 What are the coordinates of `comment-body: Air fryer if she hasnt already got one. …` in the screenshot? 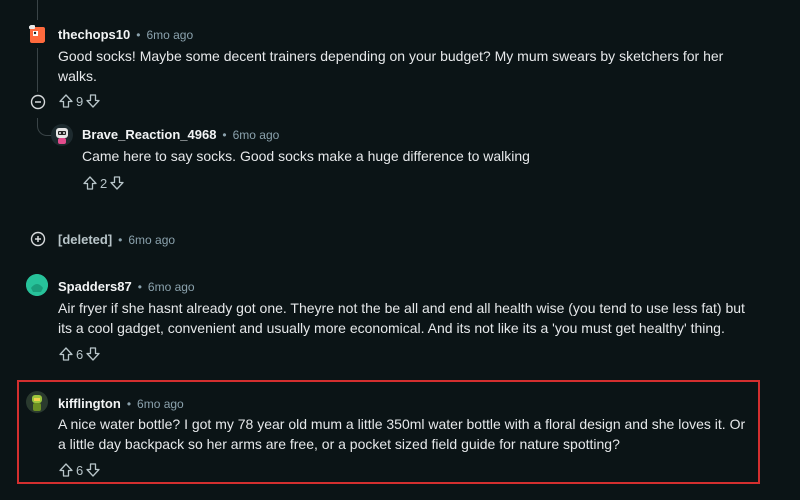 It's located at (401, 318).